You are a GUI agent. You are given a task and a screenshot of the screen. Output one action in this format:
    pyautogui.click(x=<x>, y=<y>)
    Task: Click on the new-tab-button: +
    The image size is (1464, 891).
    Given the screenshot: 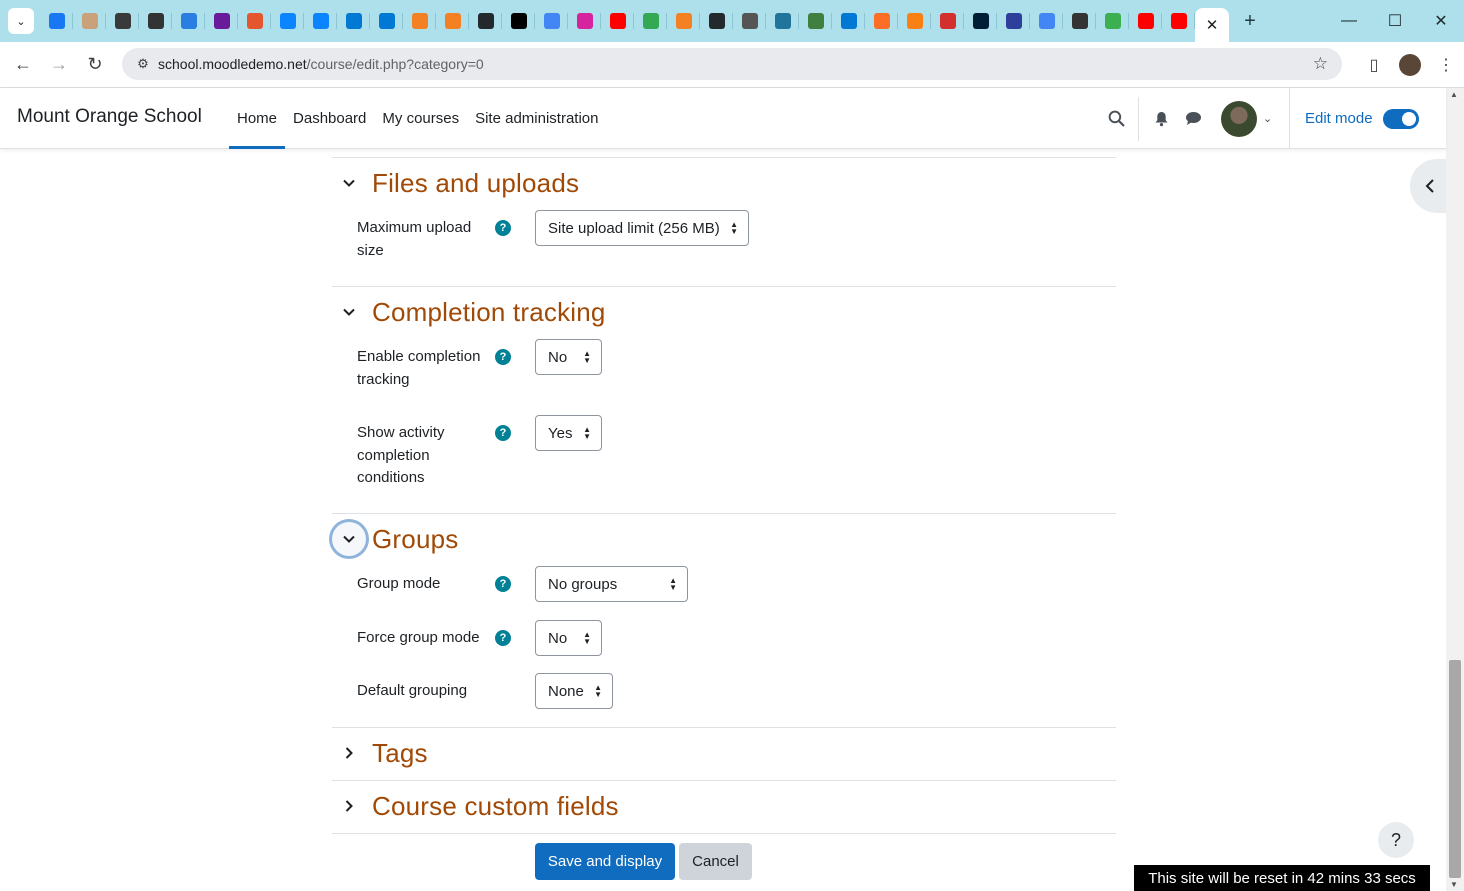 What is the action you would take?
    pyautogui.click(x=1250, y=21)
    